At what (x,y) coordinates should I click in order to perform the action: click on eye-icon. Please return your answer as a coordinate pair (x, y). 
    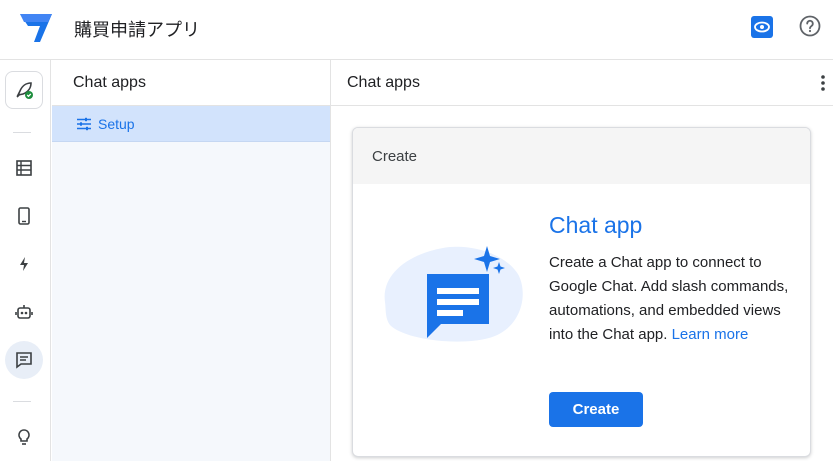
    Looking at the image, I should click on (762, 27).